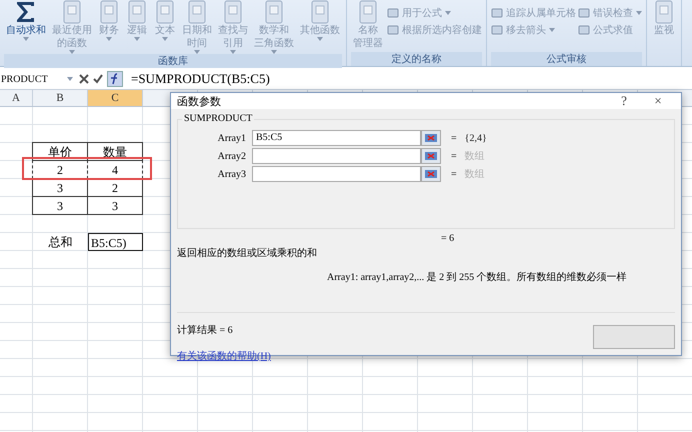  What do you see at coordinates (115, 151) in the screenshot?
I see `table-cell: 数量` at bounding box center [115, 151].